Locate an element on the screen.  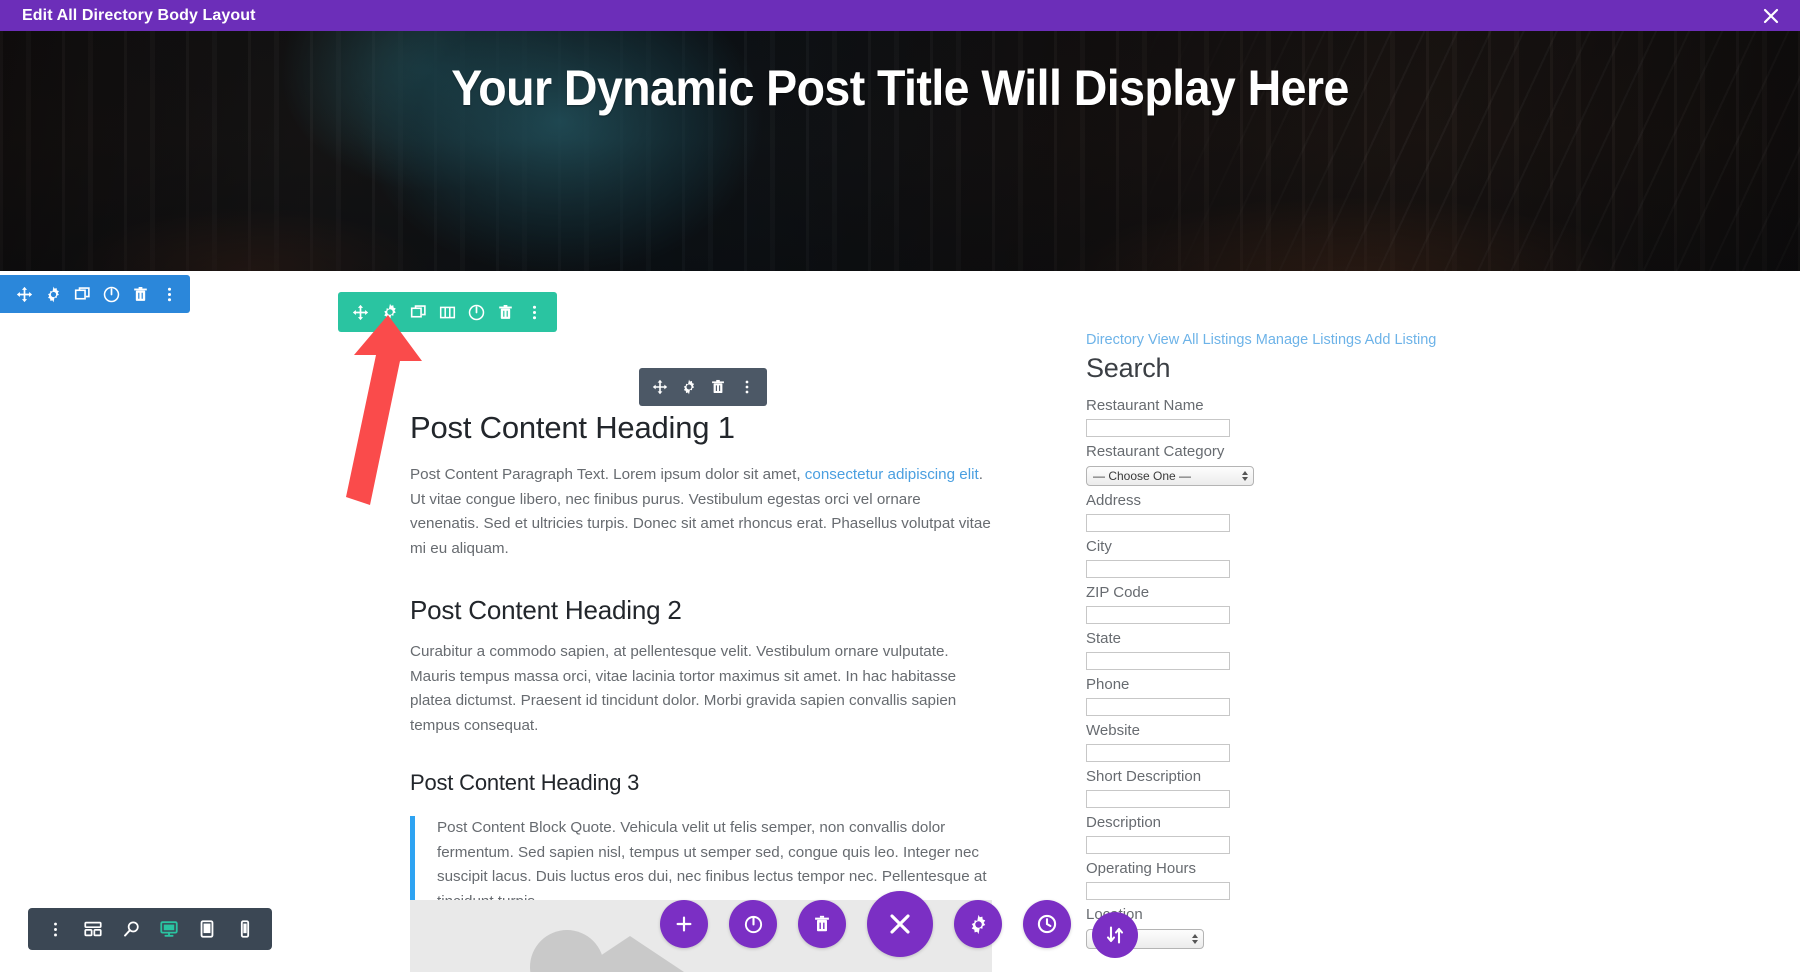
restaurant-category-select: — Choose One — is located at coordinates (1170, 476).